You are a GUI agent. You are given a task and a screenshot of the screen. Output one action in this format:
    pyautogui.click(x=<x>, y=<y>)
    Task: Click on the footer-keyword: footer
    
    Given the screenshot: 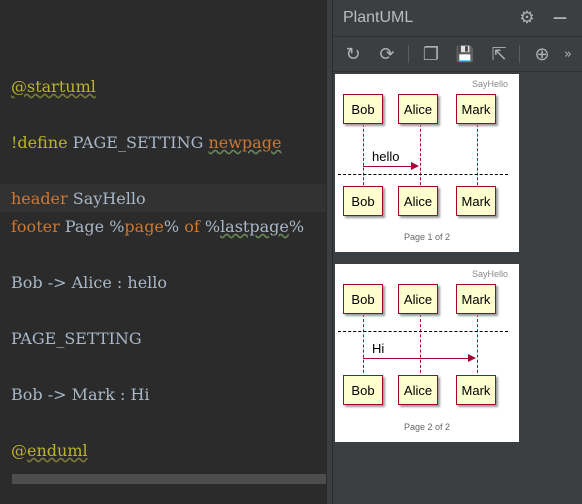 What is the action you would take?
    pyautogui.click(x=35, y=226)
    